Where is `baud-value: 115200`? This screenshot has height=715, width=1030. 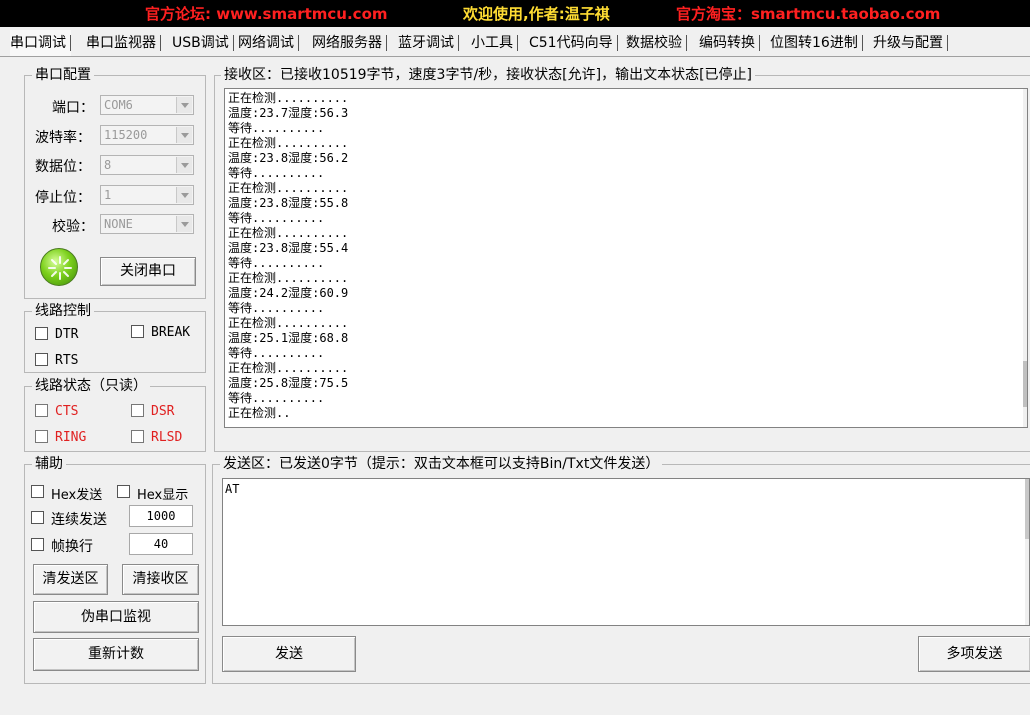
baud-value: 115200 is located at coordinates (126, 135).